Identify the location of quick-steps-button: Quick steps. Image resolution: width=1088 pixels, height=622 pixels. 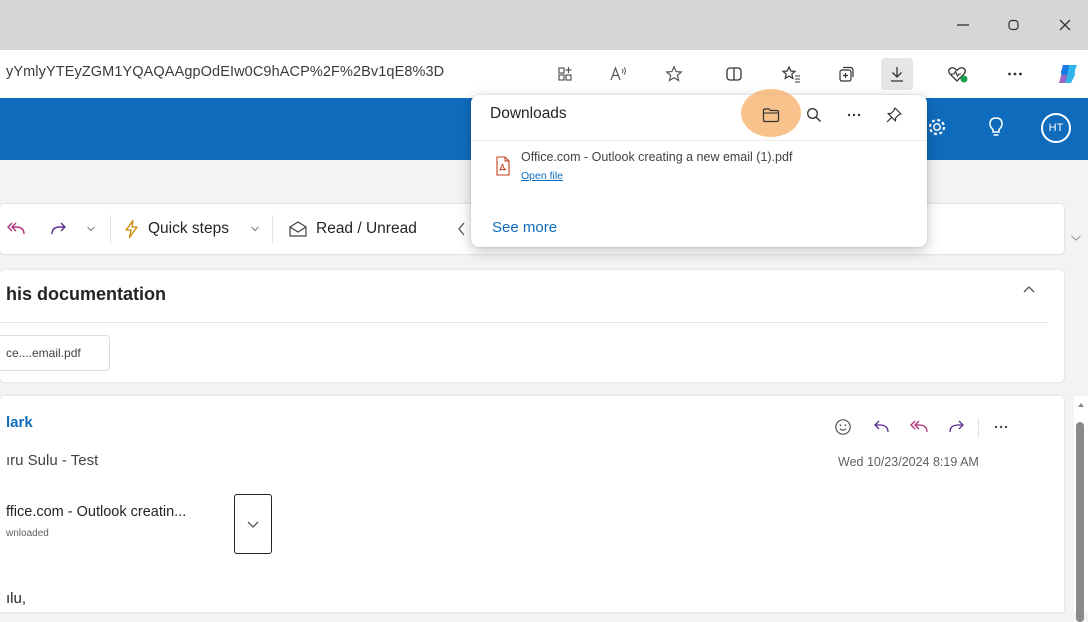
(175, 229).